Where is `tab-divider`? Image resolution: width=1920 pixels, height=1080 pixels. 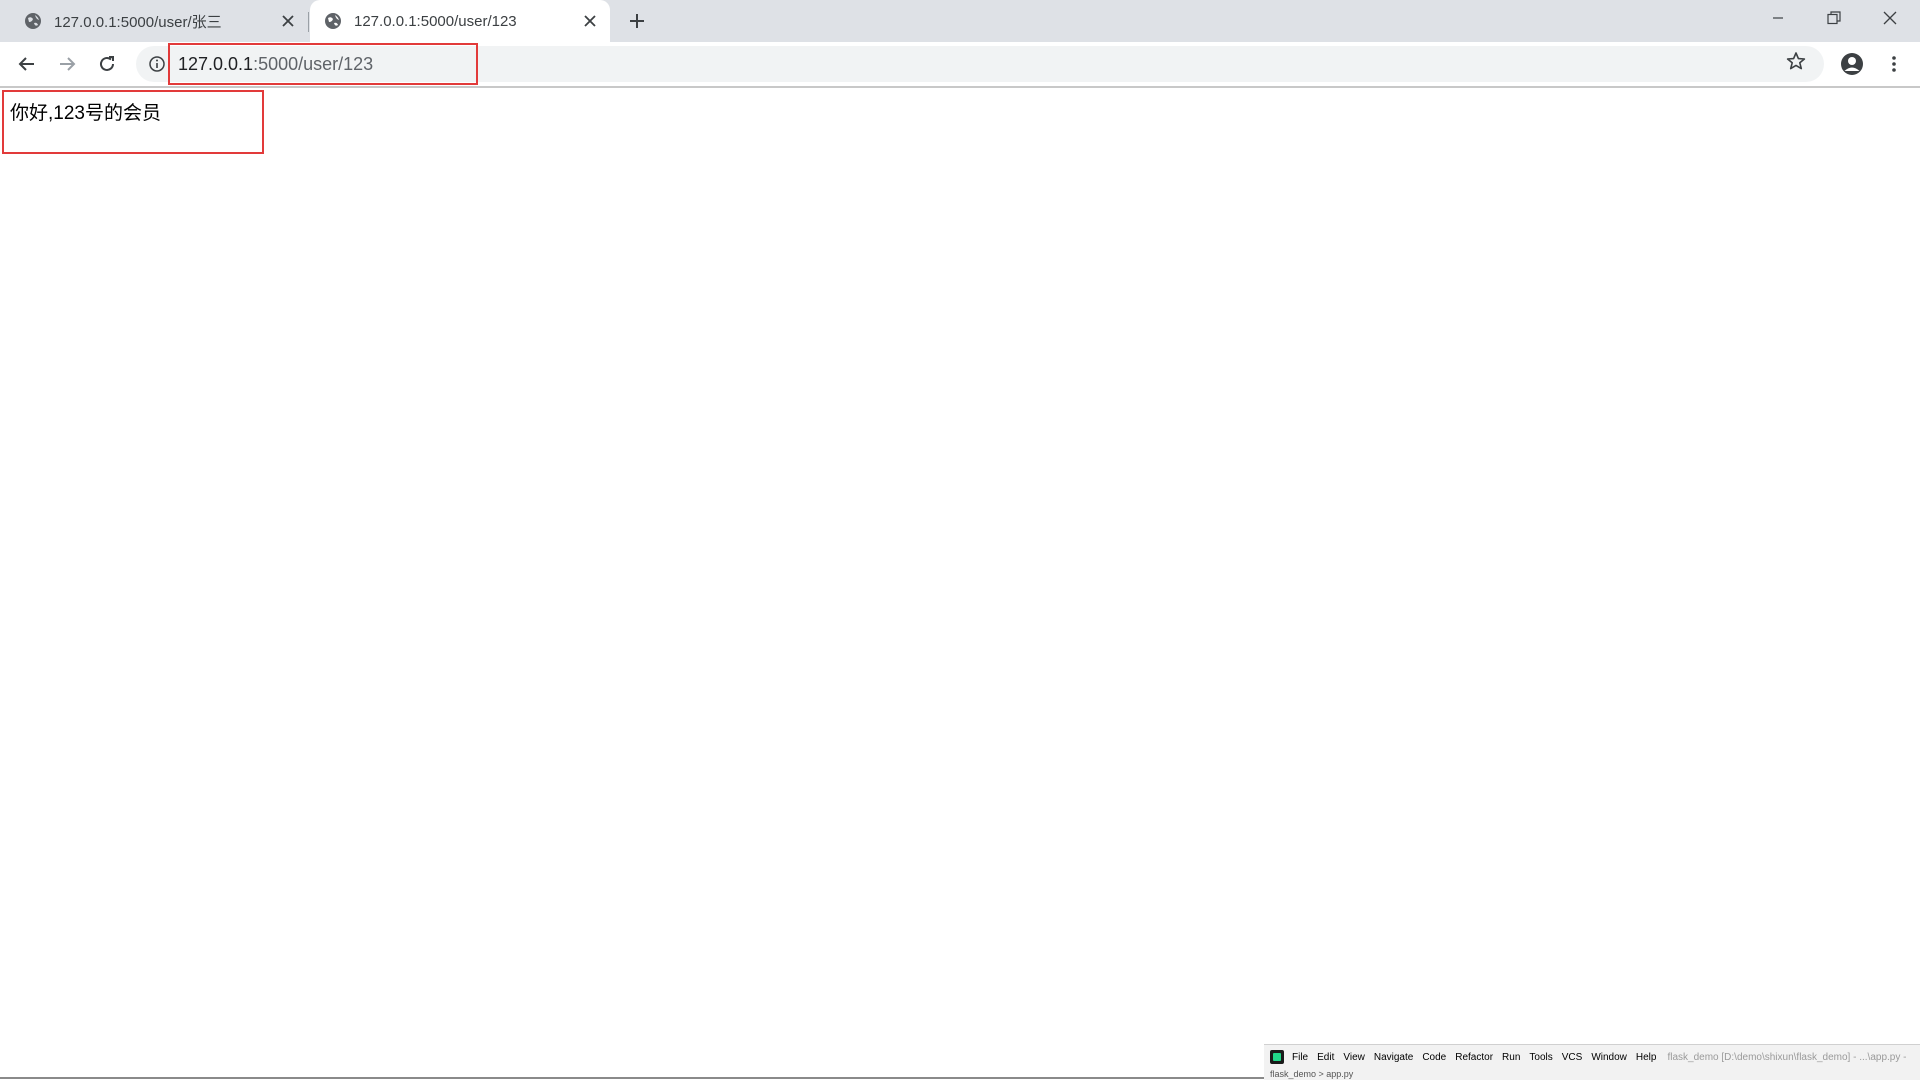 tab-divider is located at coordinates (308, 22).